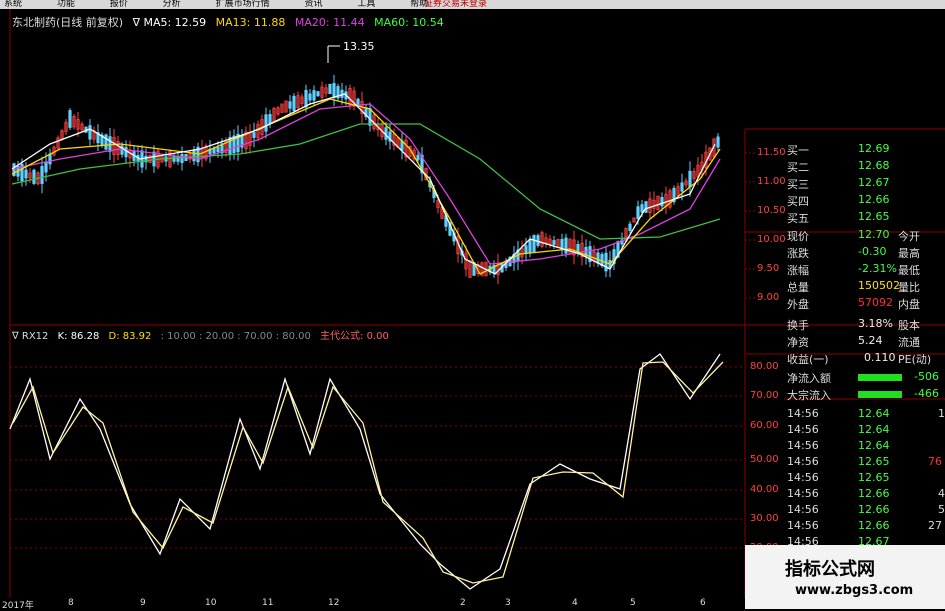 This screenshot has height=611, width=945. What do you see at coordinates (875, 302) in the screenshot?
I see `quote-value: 57092` at bounding box center [875, 302].